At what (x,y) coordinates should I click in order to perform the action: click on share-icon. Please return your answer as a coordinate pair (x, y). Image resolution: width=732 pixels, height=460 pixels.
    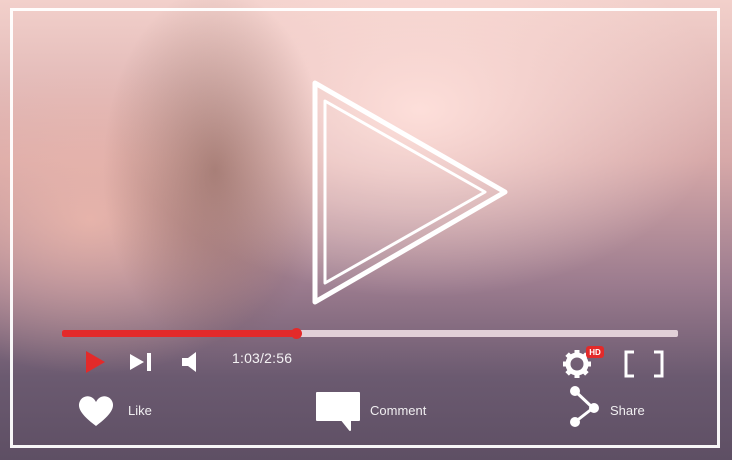
    Looking at the image, I should click on (586, 406).